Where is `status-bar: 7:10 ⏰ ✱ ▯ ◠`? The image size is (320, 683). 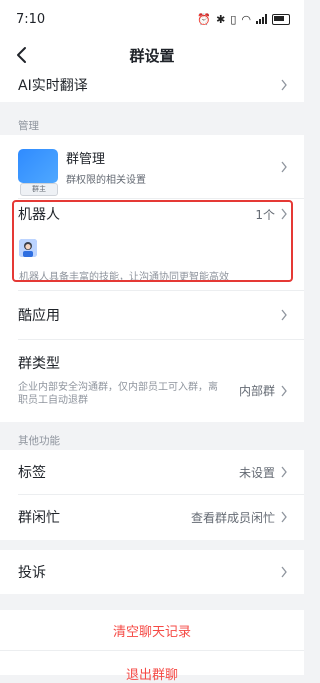
status-bar: 7:10 ⏰ ✱ ▯ ◠ is located at coordinates (152, 19).